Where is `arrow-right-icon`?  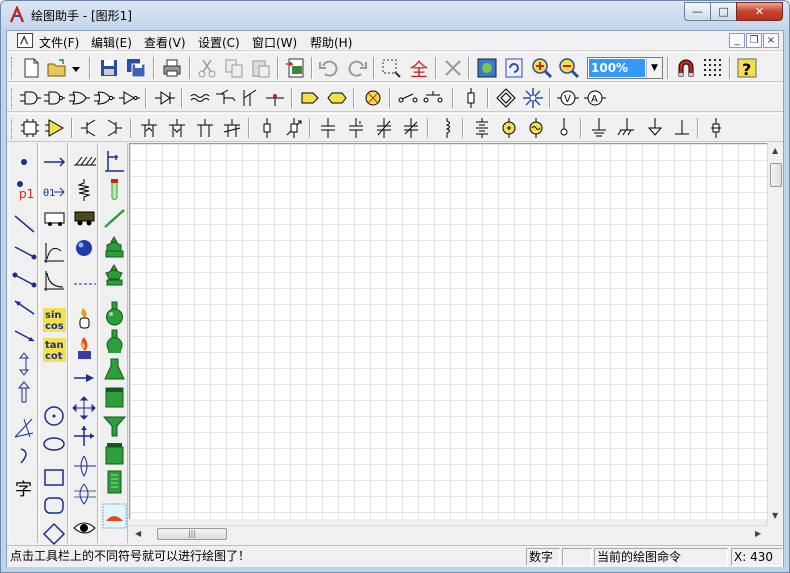 arrow-right-icon is located at coordinates (54, 162).